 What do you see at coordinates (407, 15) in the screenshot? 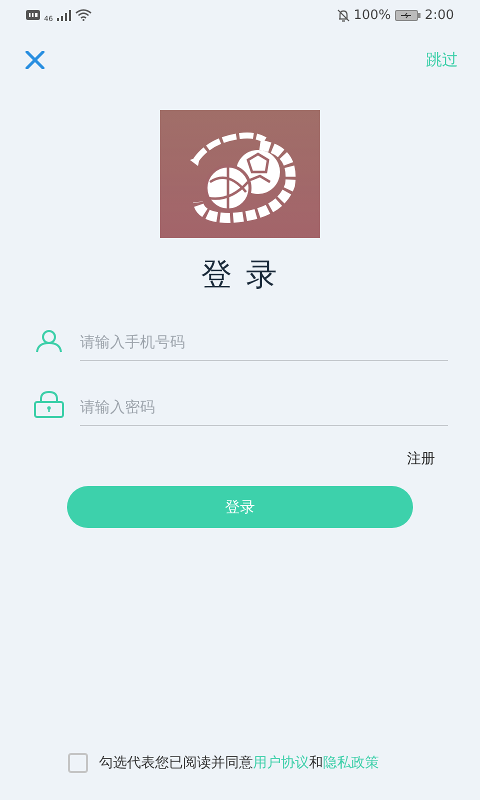
I see `battery-icon` at bounding box center [407, 15].